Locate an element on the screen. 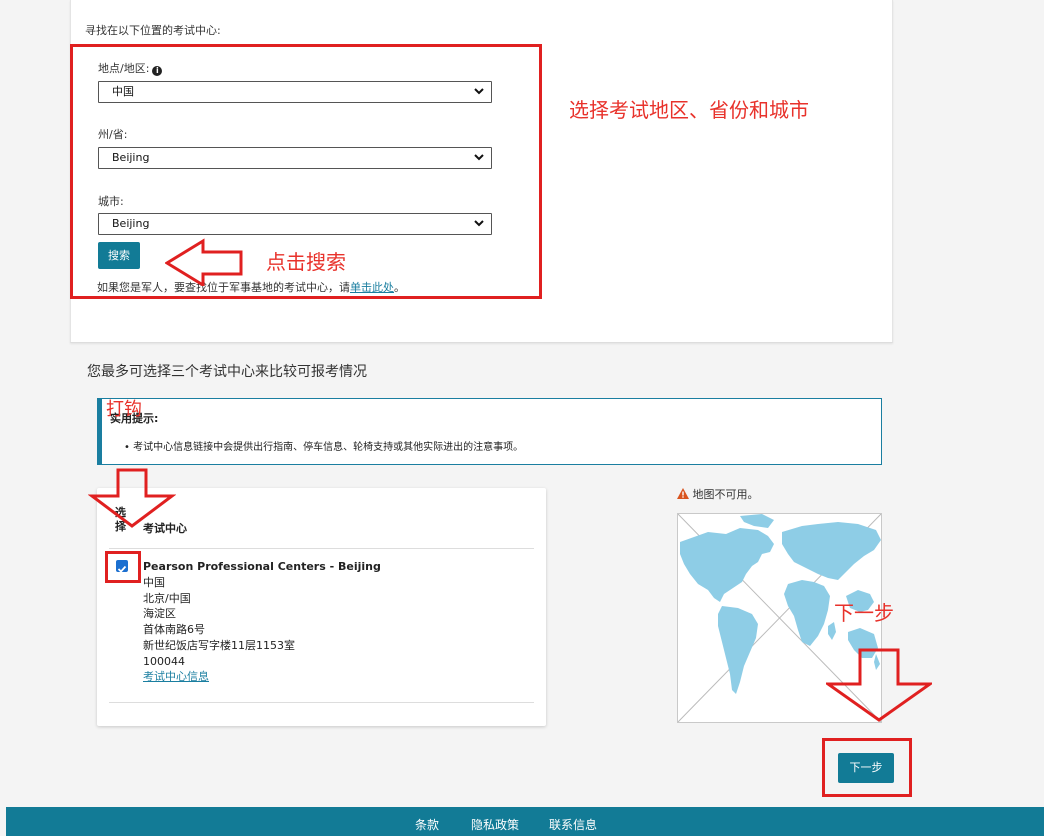 The width and height of the screenshot is (1044, 836). footer-link-privacy: 隐私政策 is located at coordinates (495, 824).